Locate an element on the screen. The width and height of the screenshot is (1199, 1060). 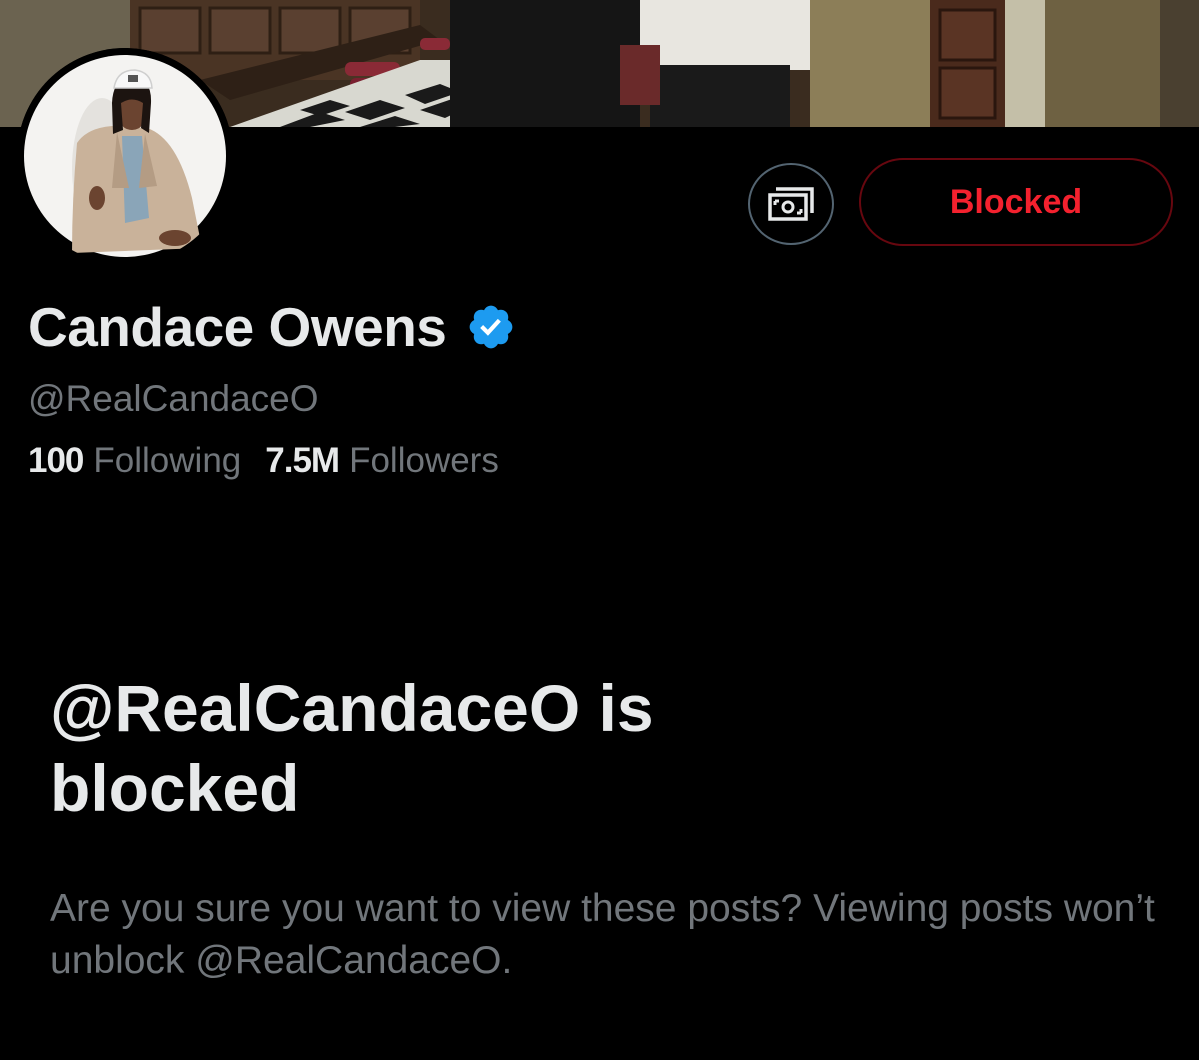
followers-stat: 7.5M Followers is located at coordinates (382, 461).